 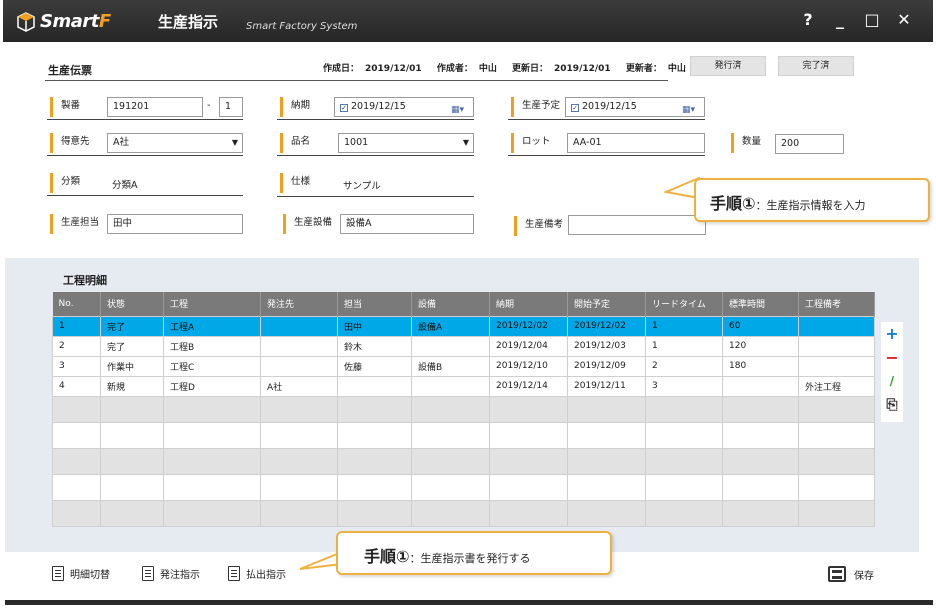 What do you see at coordinates (450, 304) in the screenshot?
I see `column-header: 設備` at bounding box center [450, 304].